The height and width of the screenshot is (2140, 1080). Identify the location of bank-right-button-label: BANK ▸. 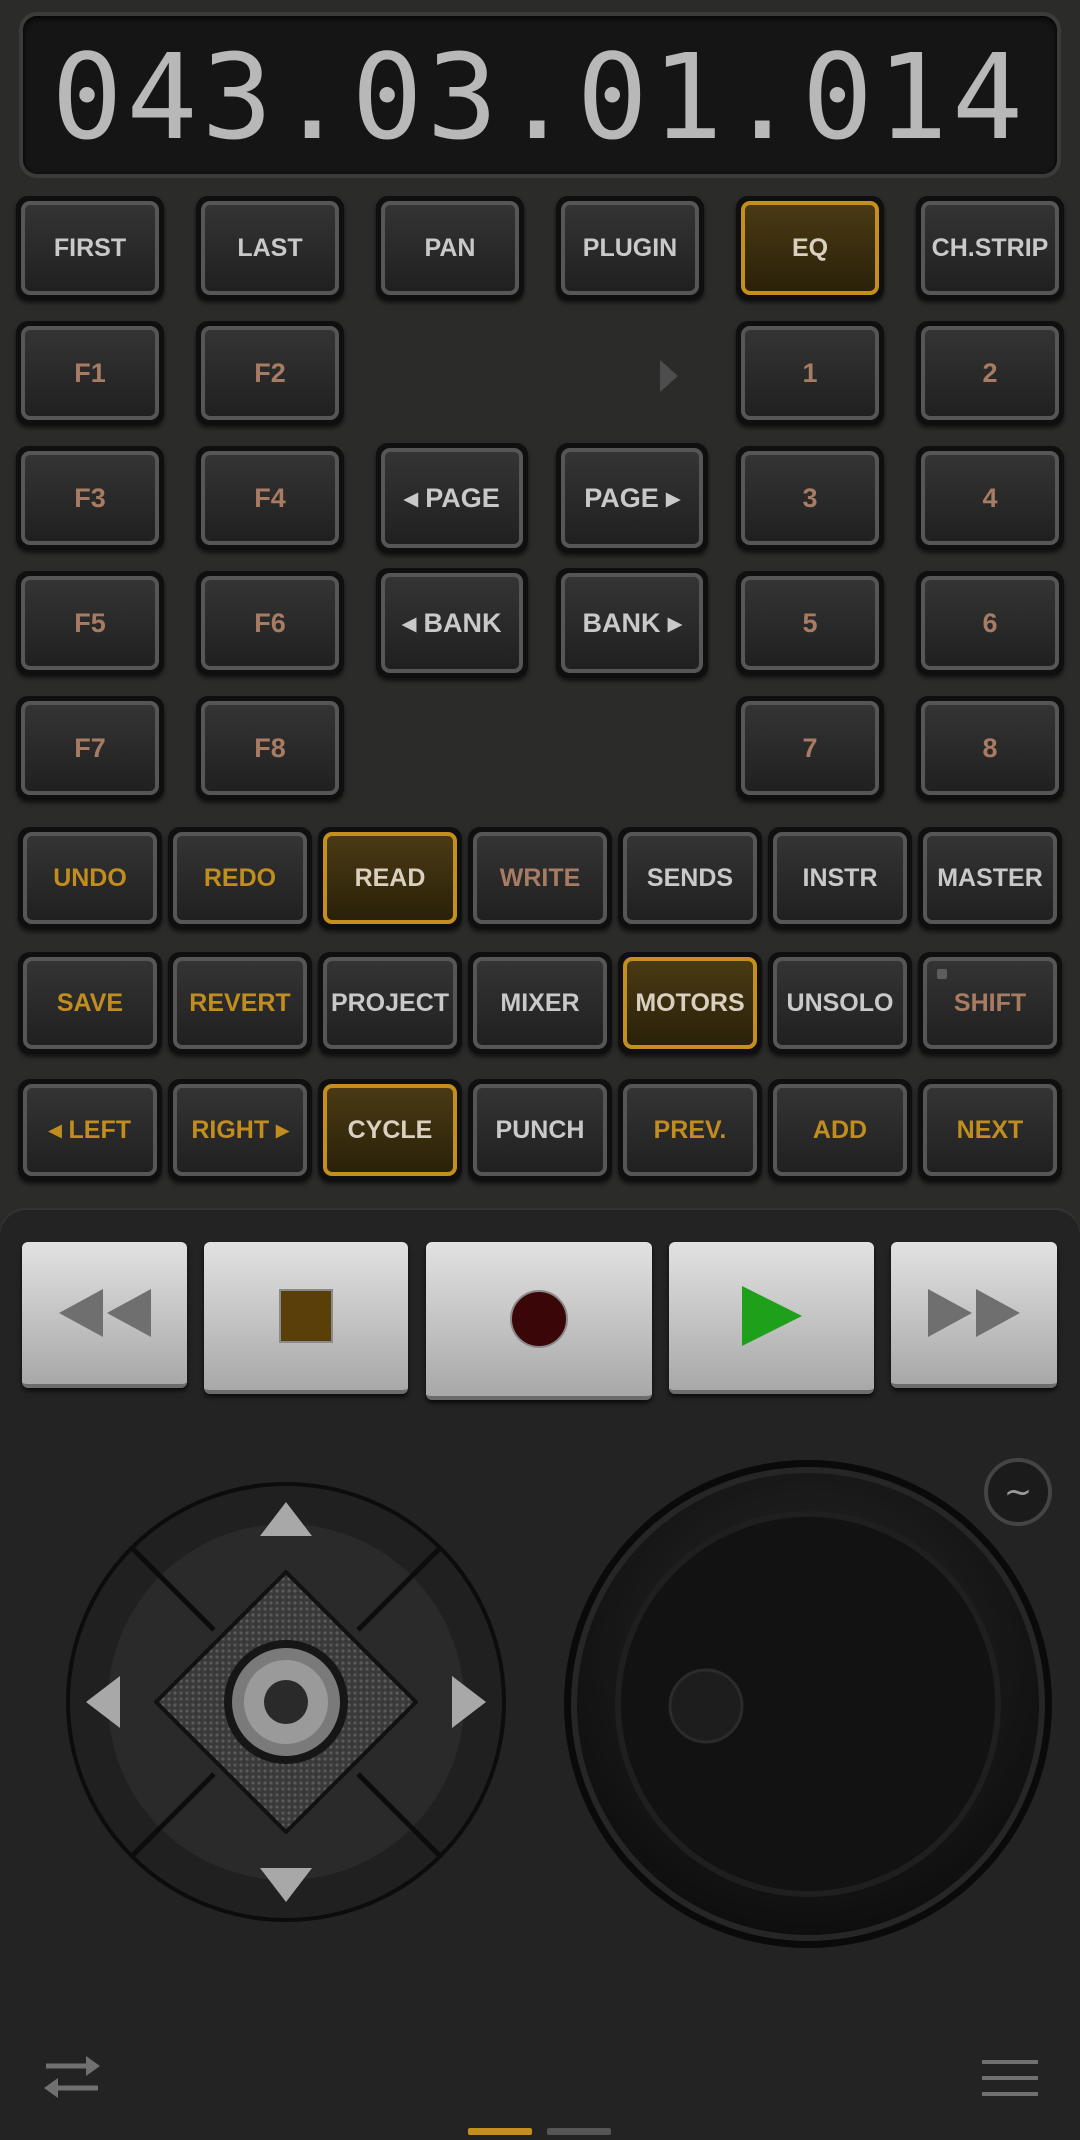
(632, 623).